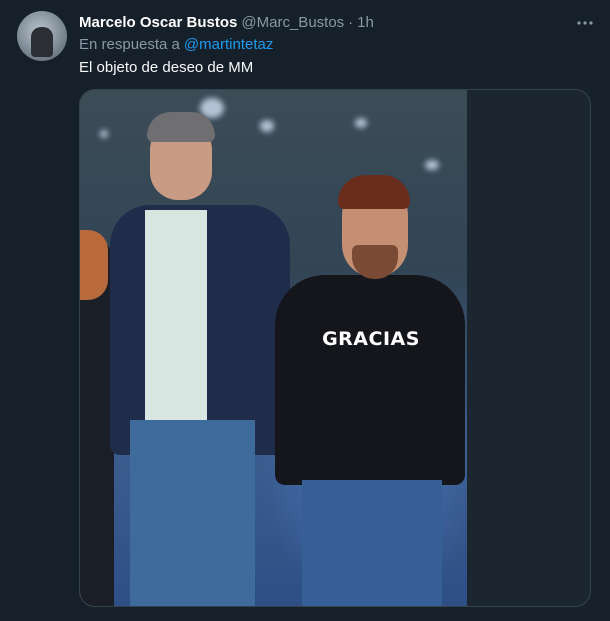 The width and height of the screenshot is (610, 621). I want to click on reply-context: En respuesta a @martintetaz, so click(176, 45).